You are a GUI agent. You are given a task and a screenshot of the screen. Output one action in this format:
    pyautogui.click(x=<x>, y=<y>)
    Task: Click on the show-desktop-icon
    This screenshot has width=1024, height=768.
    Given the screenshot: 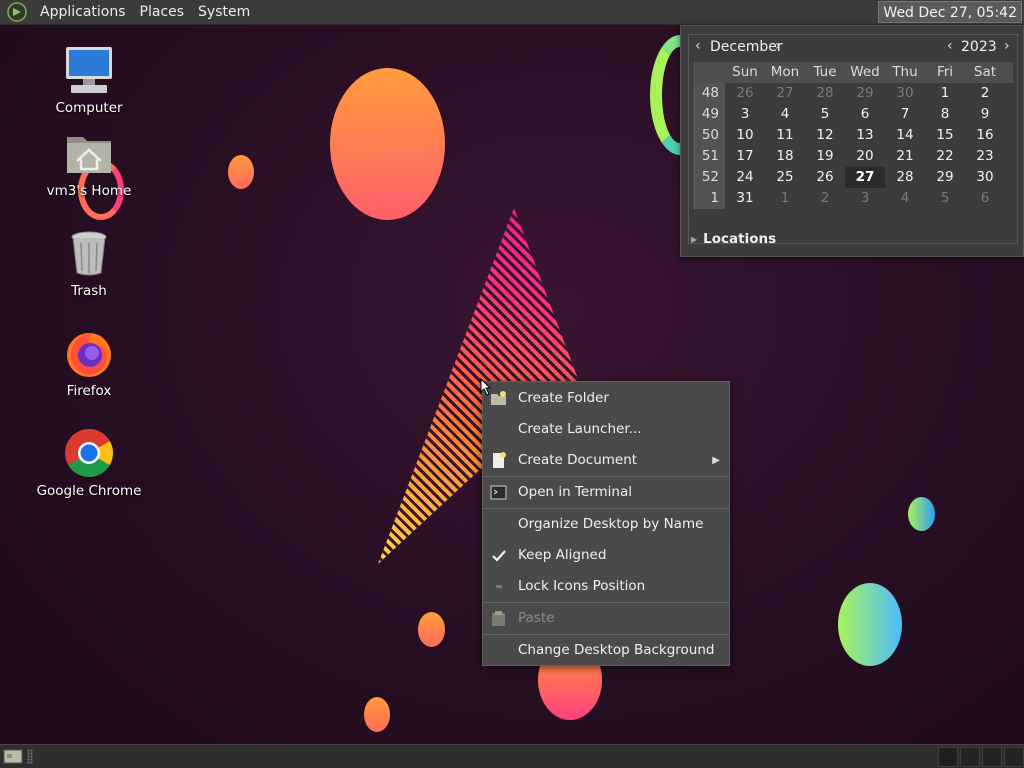 What is the action you would take?
    pyautogui.click(x=13, y=756)
    